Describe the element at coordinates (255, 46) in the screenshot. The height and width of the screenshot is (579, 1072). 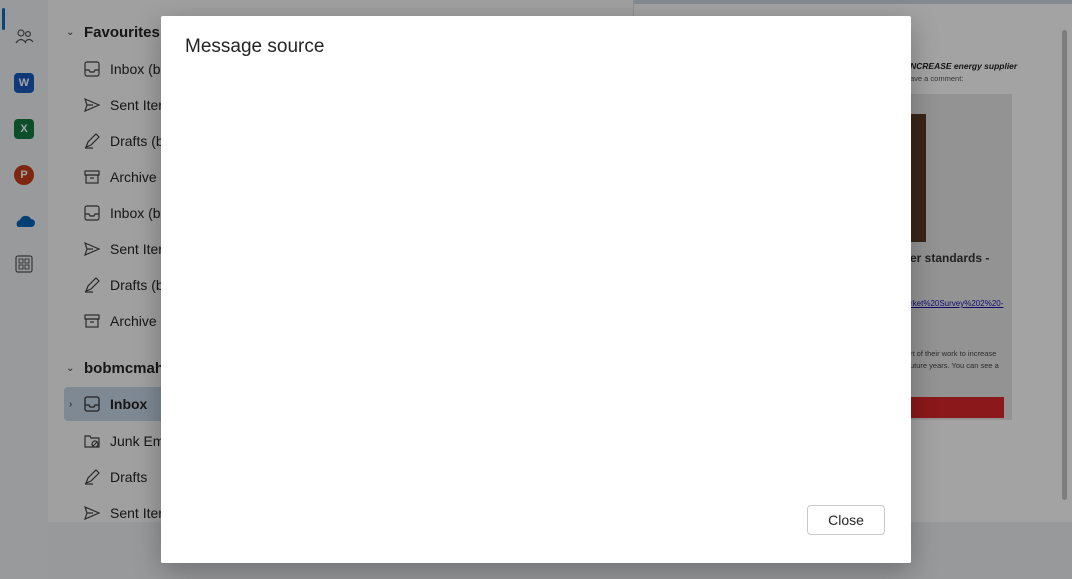
I see `dialog-title: Message source` at that location.